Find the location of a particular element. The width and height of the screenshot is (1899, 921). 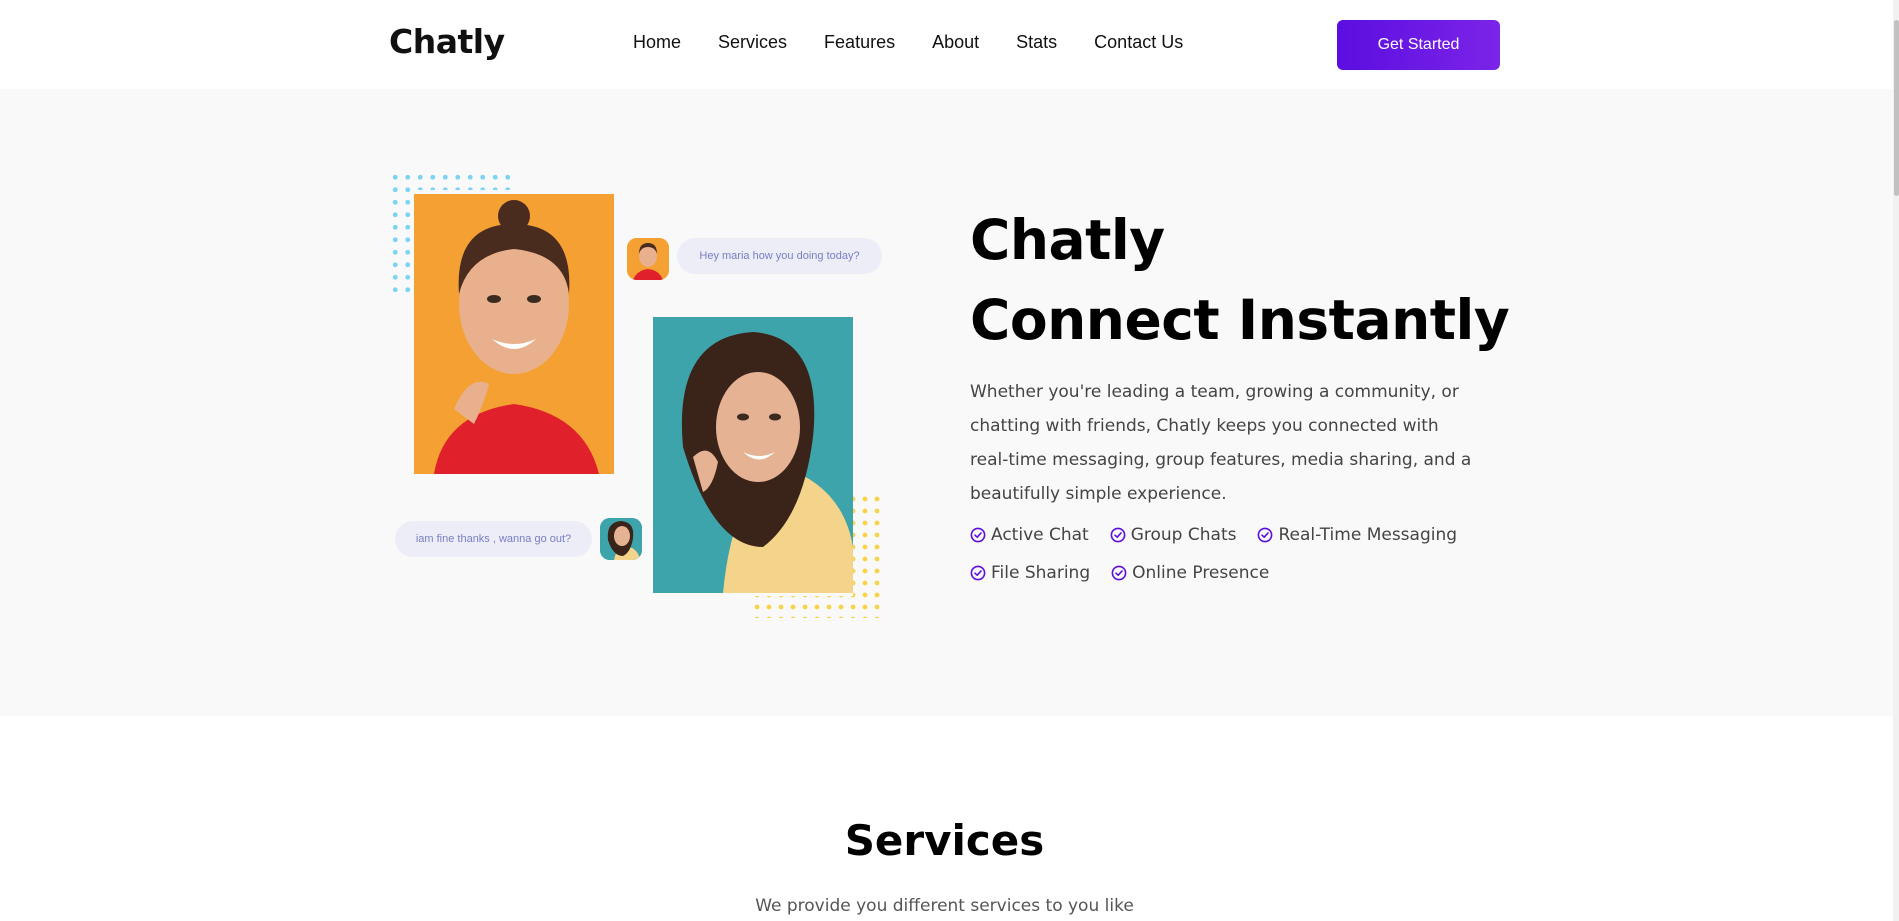

feature-label: File Sharing is located at coordinates (1041, 573).